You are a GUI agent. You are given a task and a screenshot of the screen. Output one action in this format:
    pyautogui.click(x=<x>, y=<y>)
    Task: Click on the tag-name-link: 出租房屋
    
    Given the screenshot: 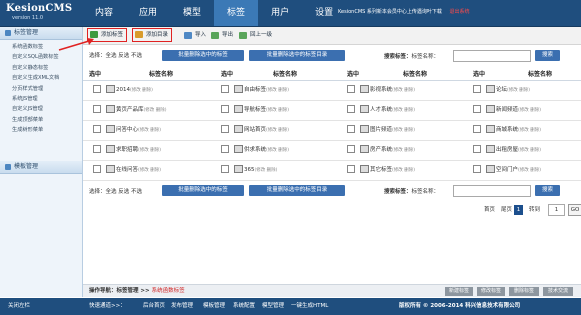 What is the action you would take?
    pyautogui.click(x=507, y=150)
    